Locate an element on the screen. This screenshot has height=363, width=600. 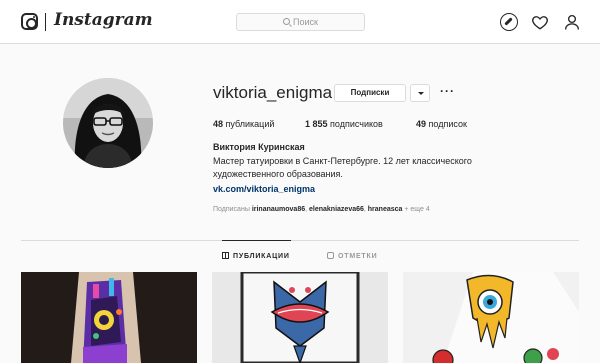
tab-tagged: ОТМЕТКИ is located at coordinates (352, 256).